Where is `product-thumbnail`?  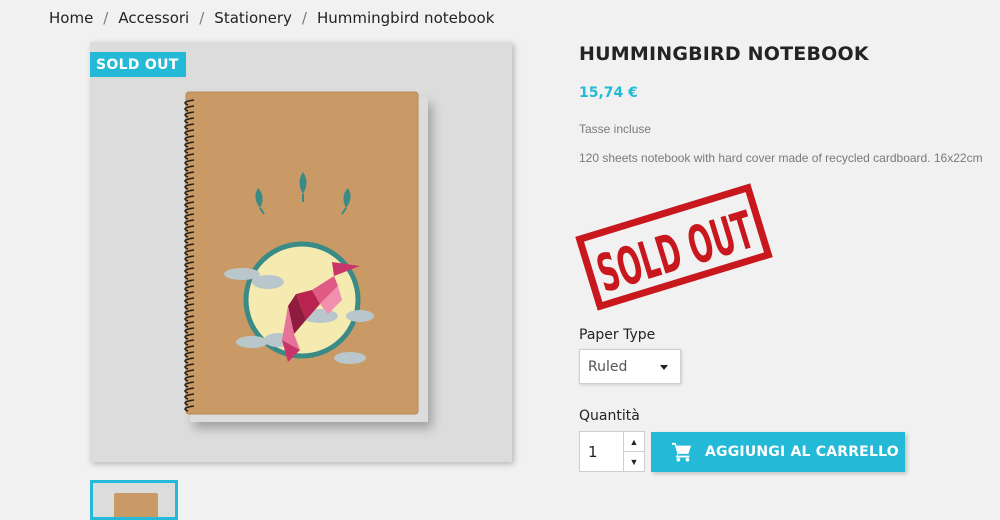
product-thumbnail is located at coordinates (134, 500).